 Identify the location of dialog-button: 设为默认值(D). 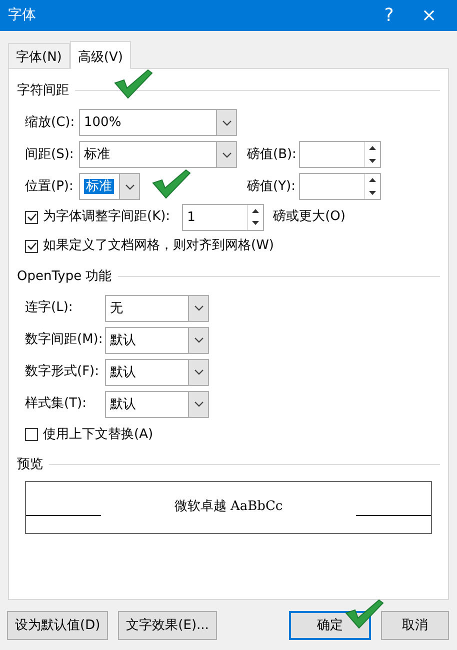
(57, 625).